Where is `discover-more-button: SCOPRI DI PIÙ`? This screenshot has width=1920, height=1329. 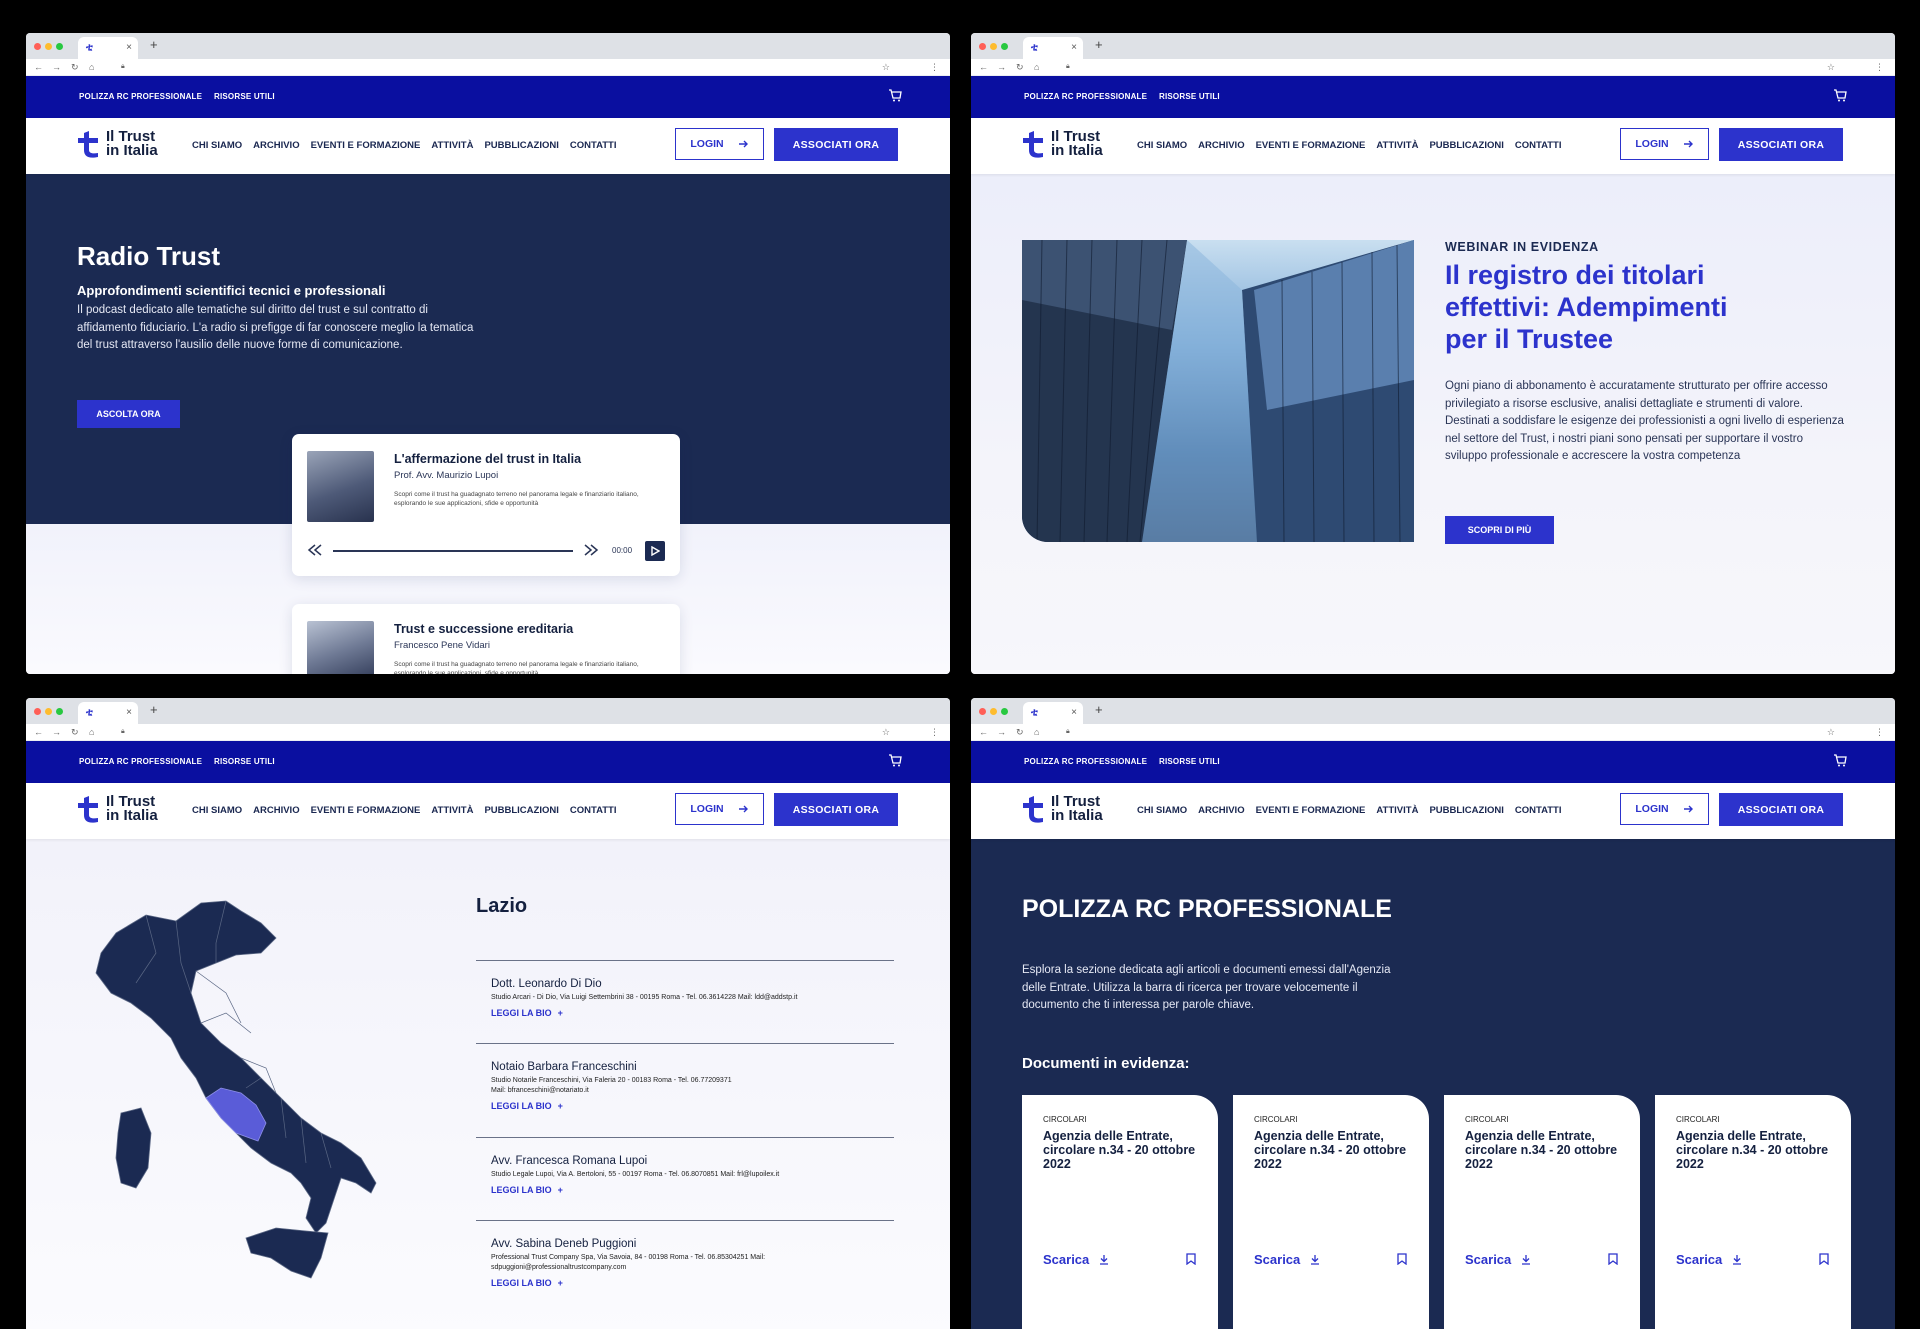 discover-more-button: SCOPRI DI PIÙ is located at coordinates (1499, 530).